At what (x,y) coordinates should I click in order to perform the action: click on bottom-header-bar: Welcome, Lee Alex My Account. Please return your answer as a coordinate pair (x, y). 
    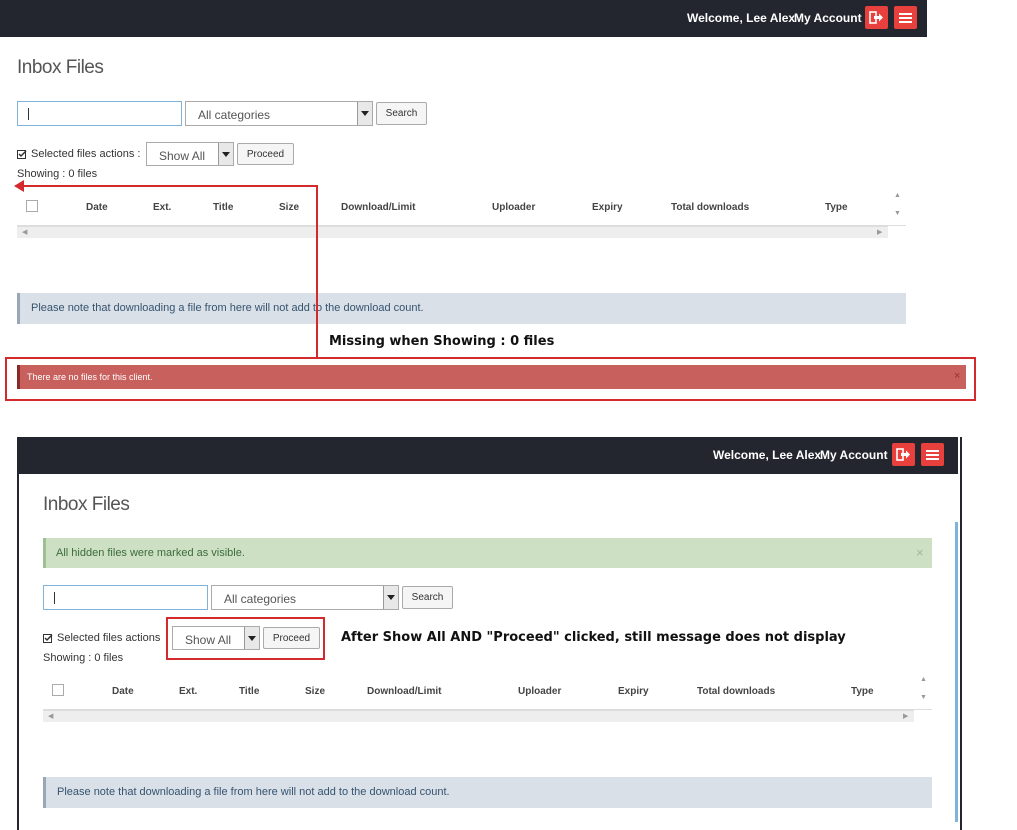
    Looking at the image, I should click on (487, 455).